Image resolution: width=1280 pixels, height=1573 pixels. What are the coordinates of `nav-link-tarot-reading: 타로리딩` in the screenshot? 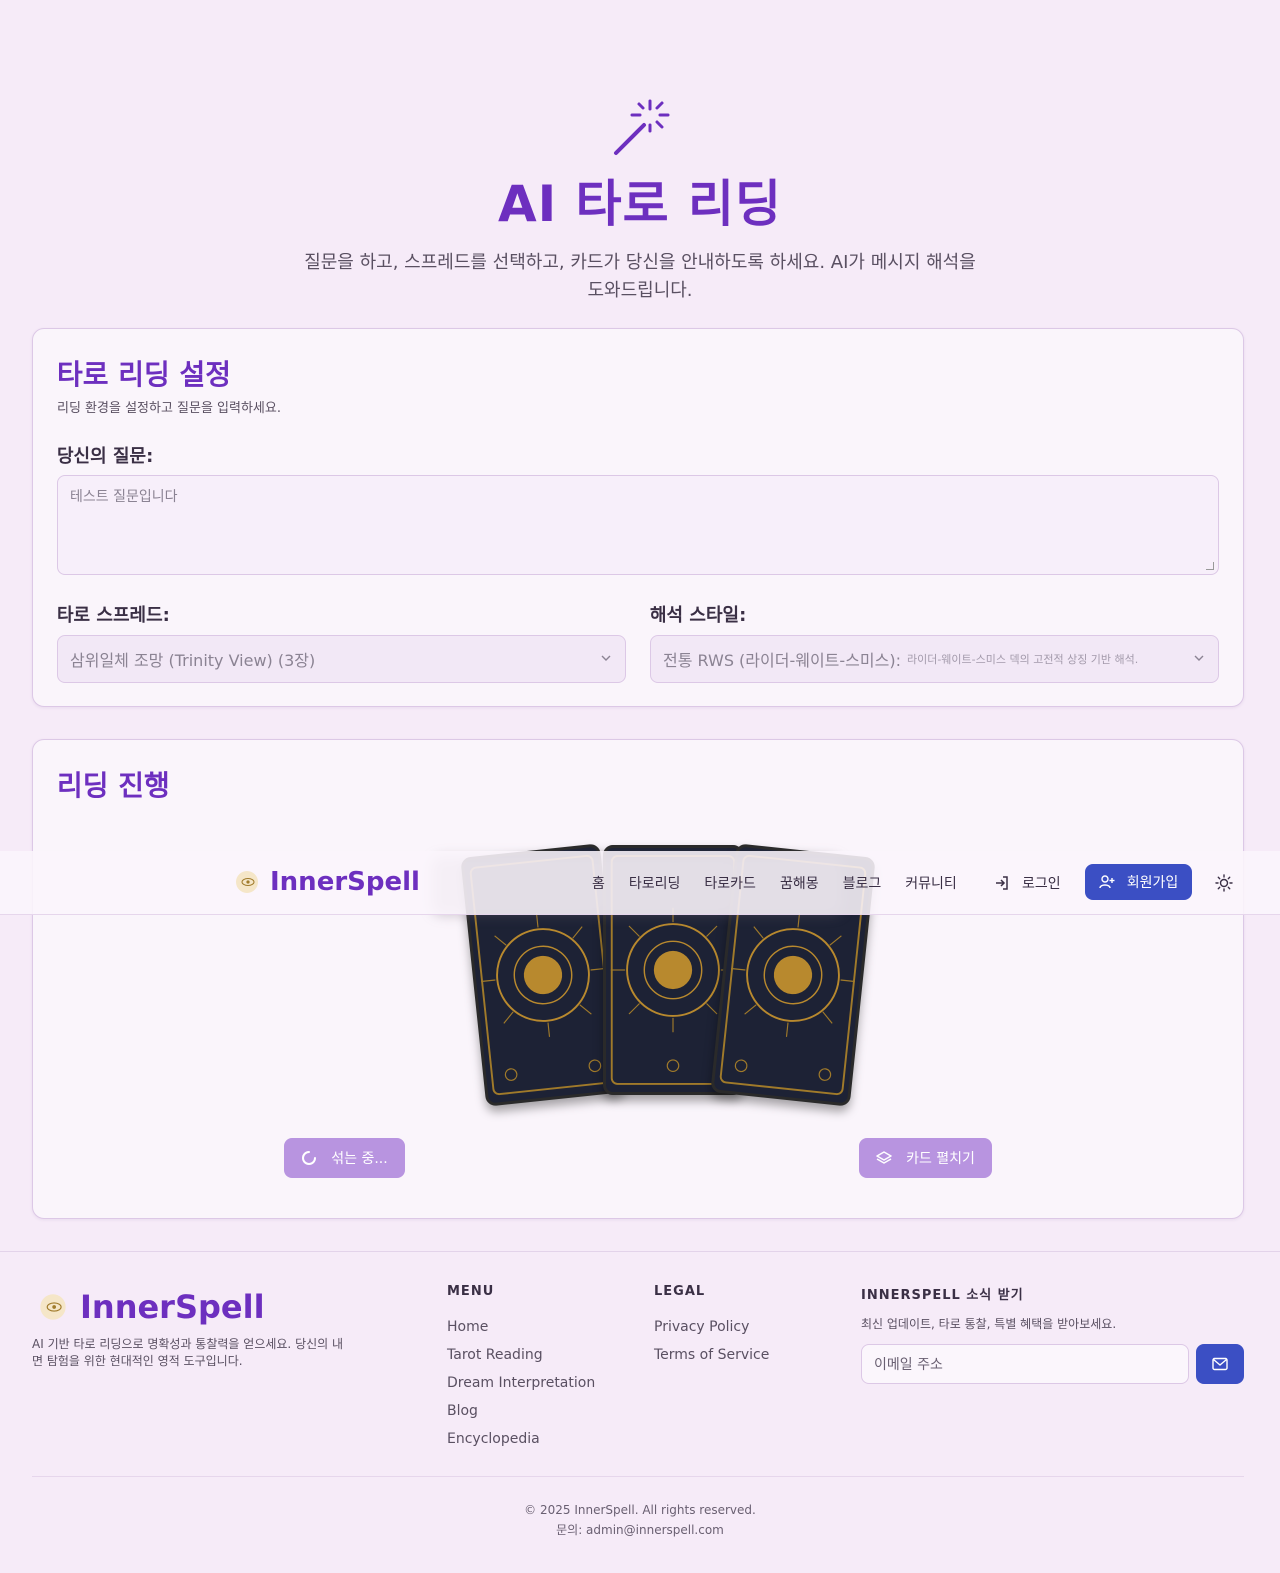 It's located at (655, 883).